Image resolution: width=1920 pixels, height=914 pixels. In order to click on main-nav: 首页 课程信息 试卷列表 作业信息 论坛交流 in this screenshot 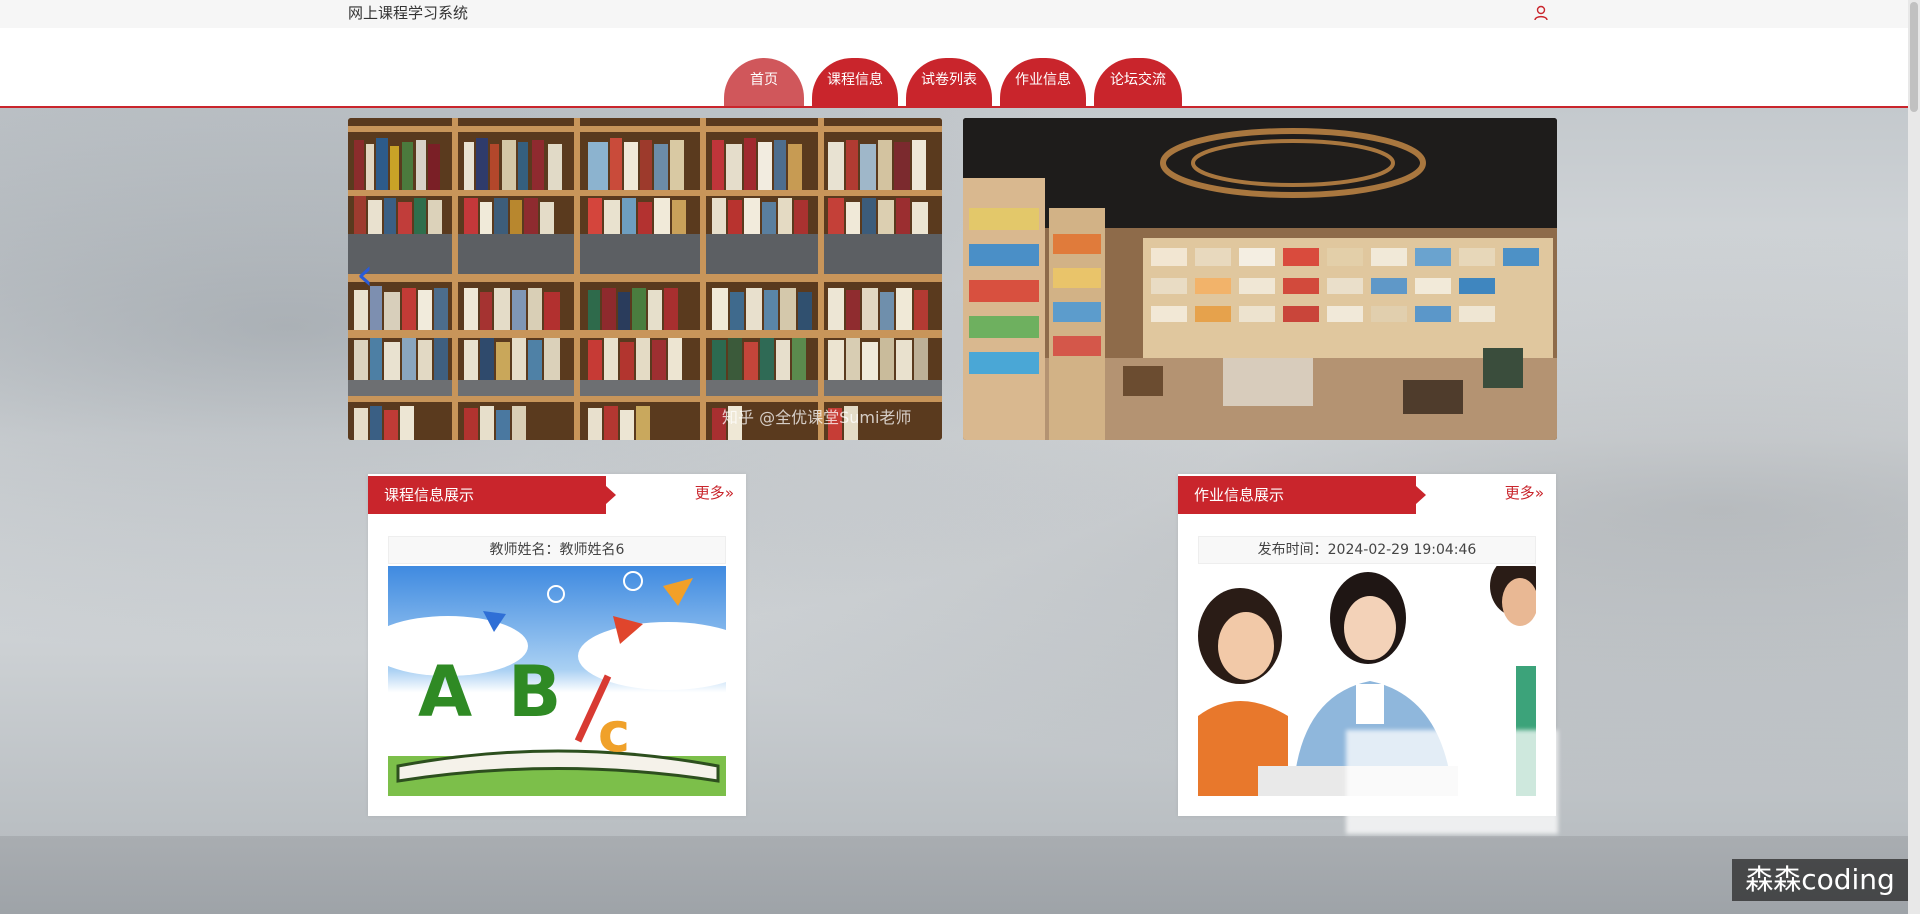, I will do `click(954, 68)`.